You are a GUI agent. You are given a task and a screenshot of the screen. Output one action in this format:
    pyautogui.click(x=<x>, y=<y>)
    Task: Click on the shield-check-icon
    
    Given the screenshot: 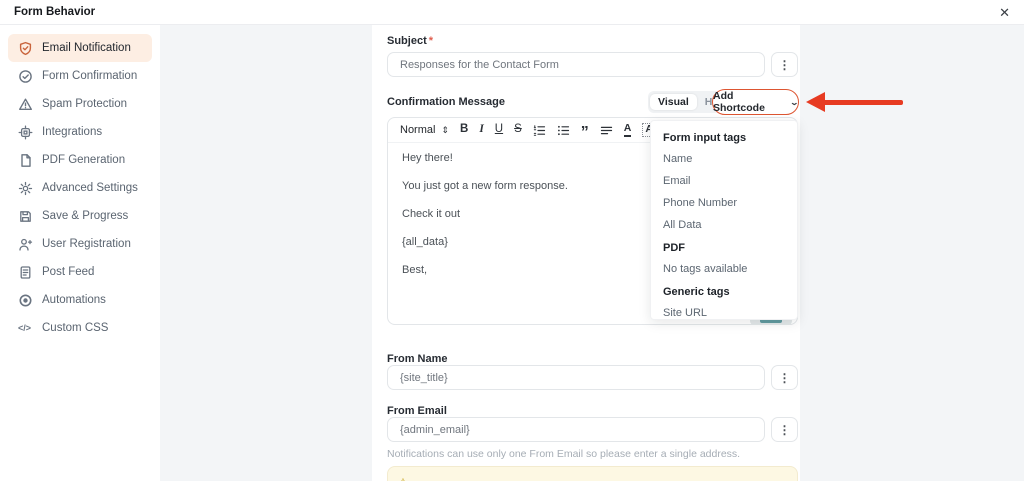 What is the action you would take?
    pyautogui.click(x=25, y=48)
    